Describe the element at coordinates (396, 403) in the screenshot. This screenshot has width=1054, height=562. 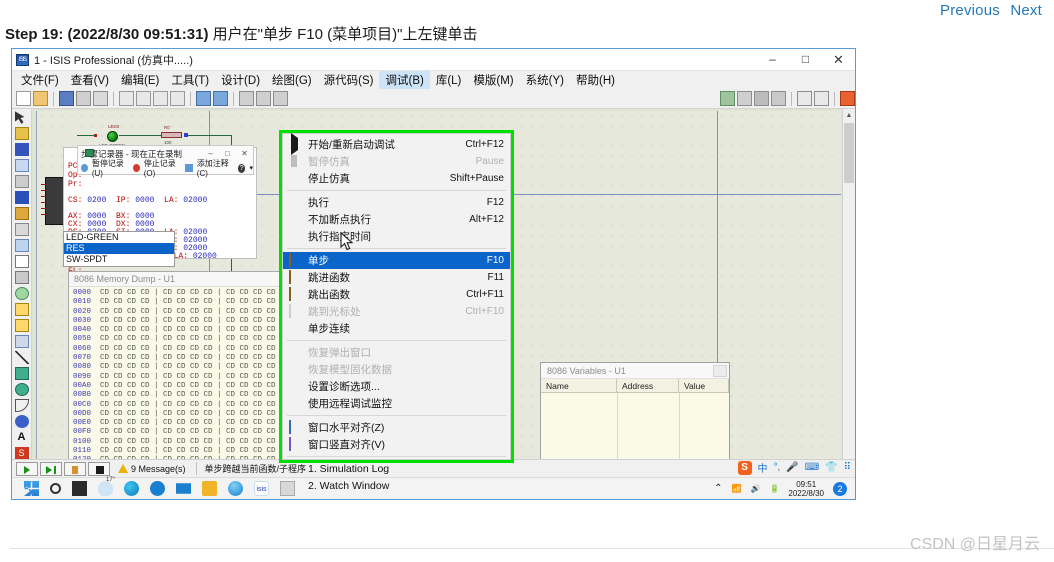
I see `menu-item-remote-debug-monitor: 使用远程调试监控` at that location.